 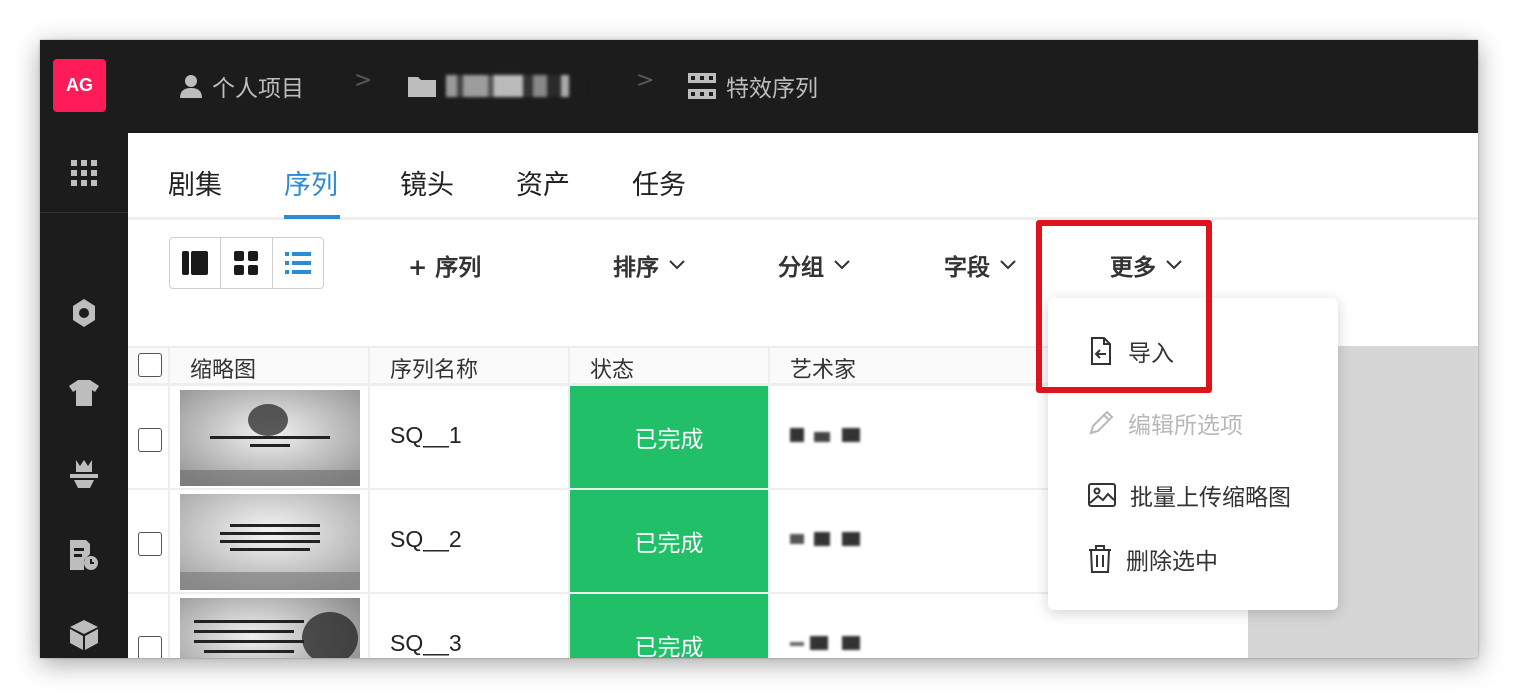 What do you see at coordinates (445, 268) in the screenshot?
I see `add-sequence-label: + 序列` at bounding box center [445, 268].